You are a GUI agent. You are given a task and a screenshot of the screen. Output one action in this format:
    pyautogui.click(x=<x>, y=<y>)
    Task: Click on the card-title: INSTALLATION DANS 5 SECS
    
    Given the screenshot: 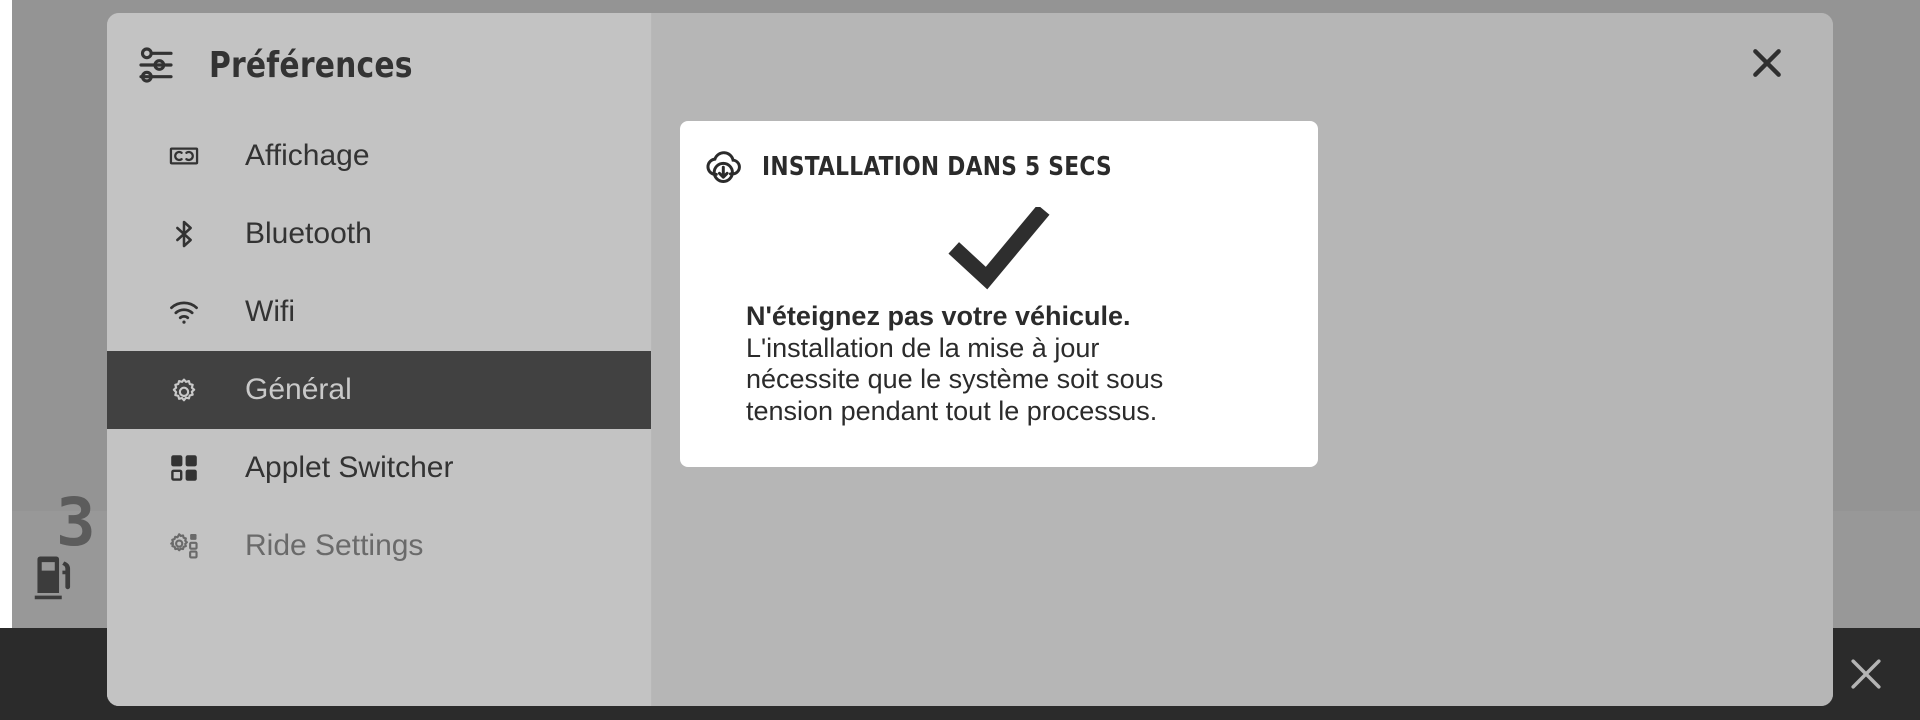 What is the action you would take?
    pyautogui.click(x=937, y=167)
    